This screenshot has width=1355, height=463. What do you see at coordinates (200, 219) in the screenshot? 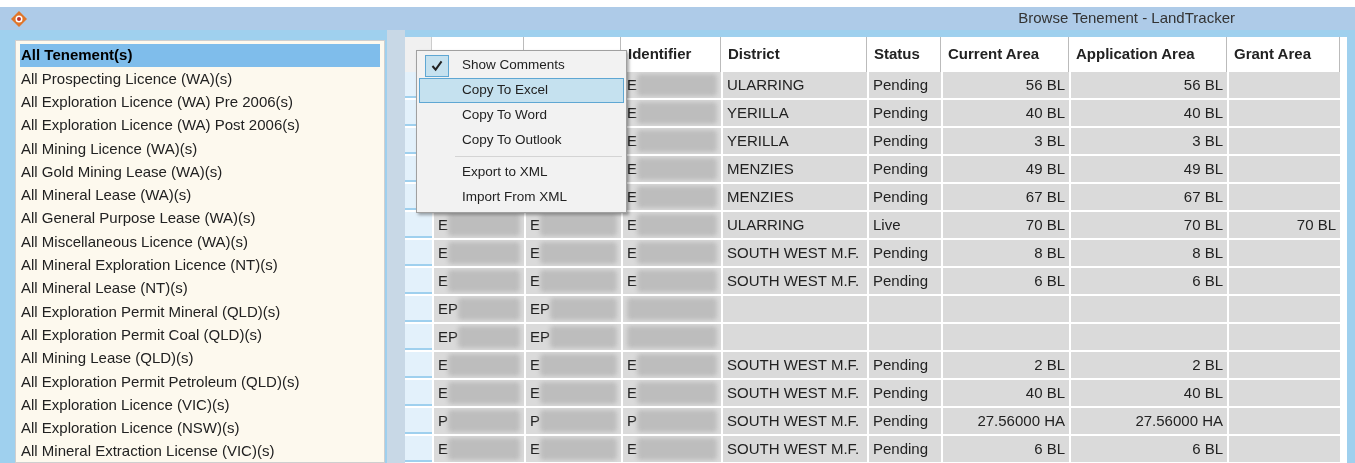
I see `sidebar-item: All General Purpose Lease (WA)(s)` at bounding box center [200, 219].